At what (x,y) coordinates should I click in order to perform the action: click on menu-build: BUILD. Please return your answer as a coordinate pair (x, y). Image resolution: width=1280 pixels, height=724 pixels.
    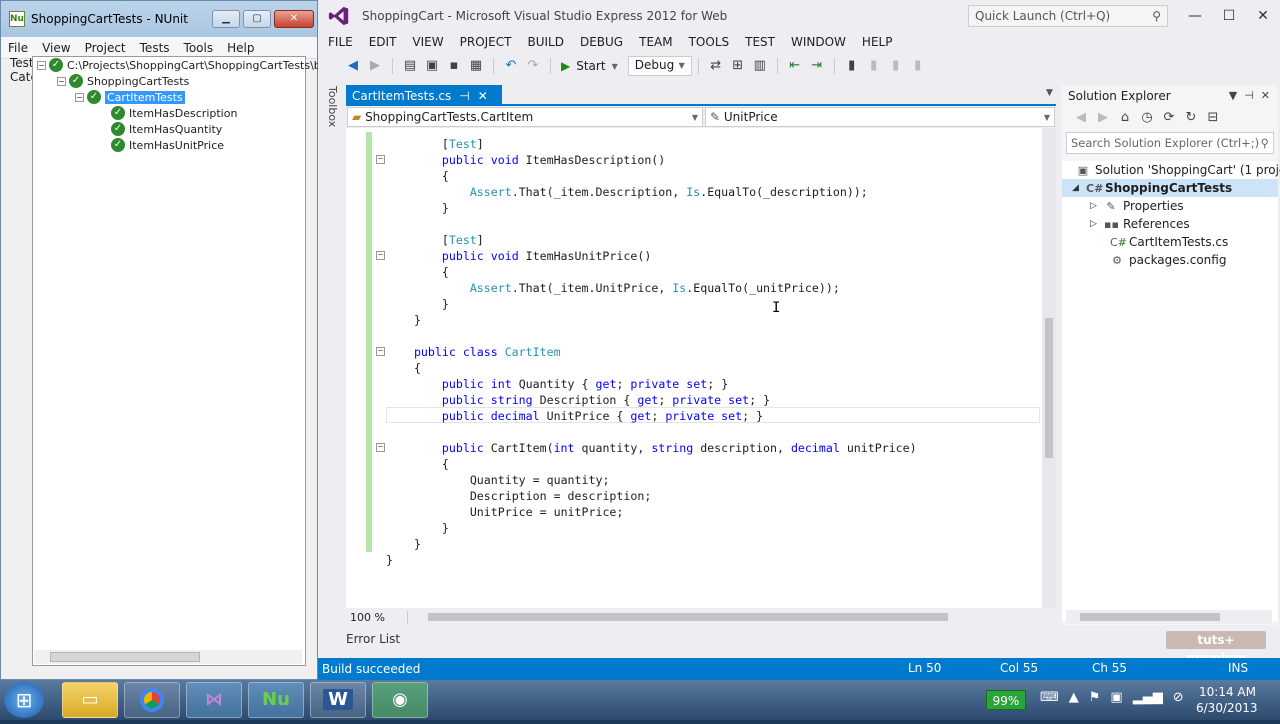
    Looking at the image, I should click on (545, 42).